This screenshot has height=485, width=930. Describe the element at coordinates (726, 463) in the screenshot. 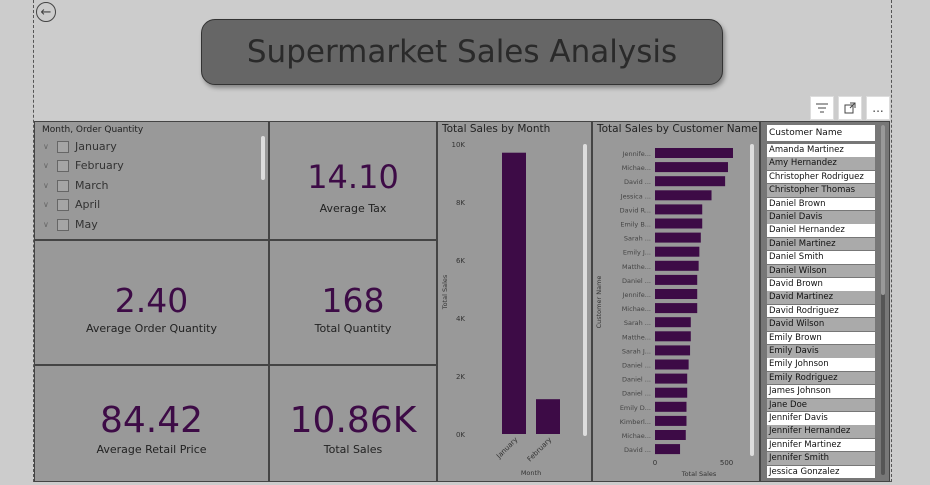

I see `x-tick-label: 500` at that location.